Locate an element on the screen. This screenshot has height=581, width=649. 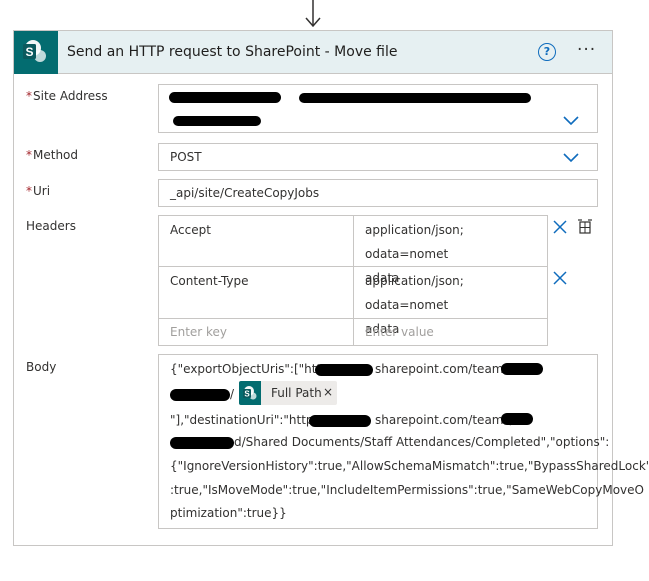
body-line-3a: "],"destinationUri":"https:/ is located at coordinates (249, 420).